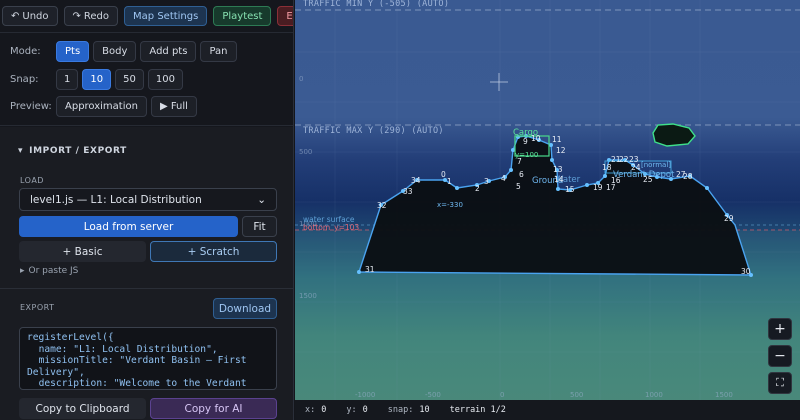 Image resolution: width=800 pixels, height=420 pixels. What do you see at coordinates (499, 82) in the screenshot?
I see `crosshair-icon` at bounding box center [499, 82].